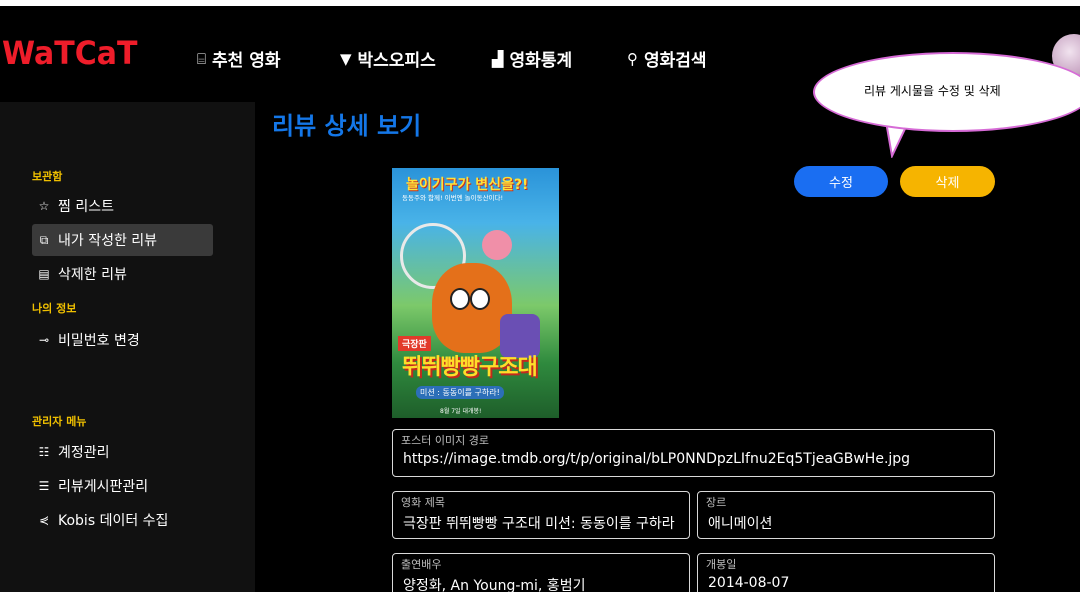  I want to click on nav-recommended: ⌸ 추천 영화, so click(239, 59).